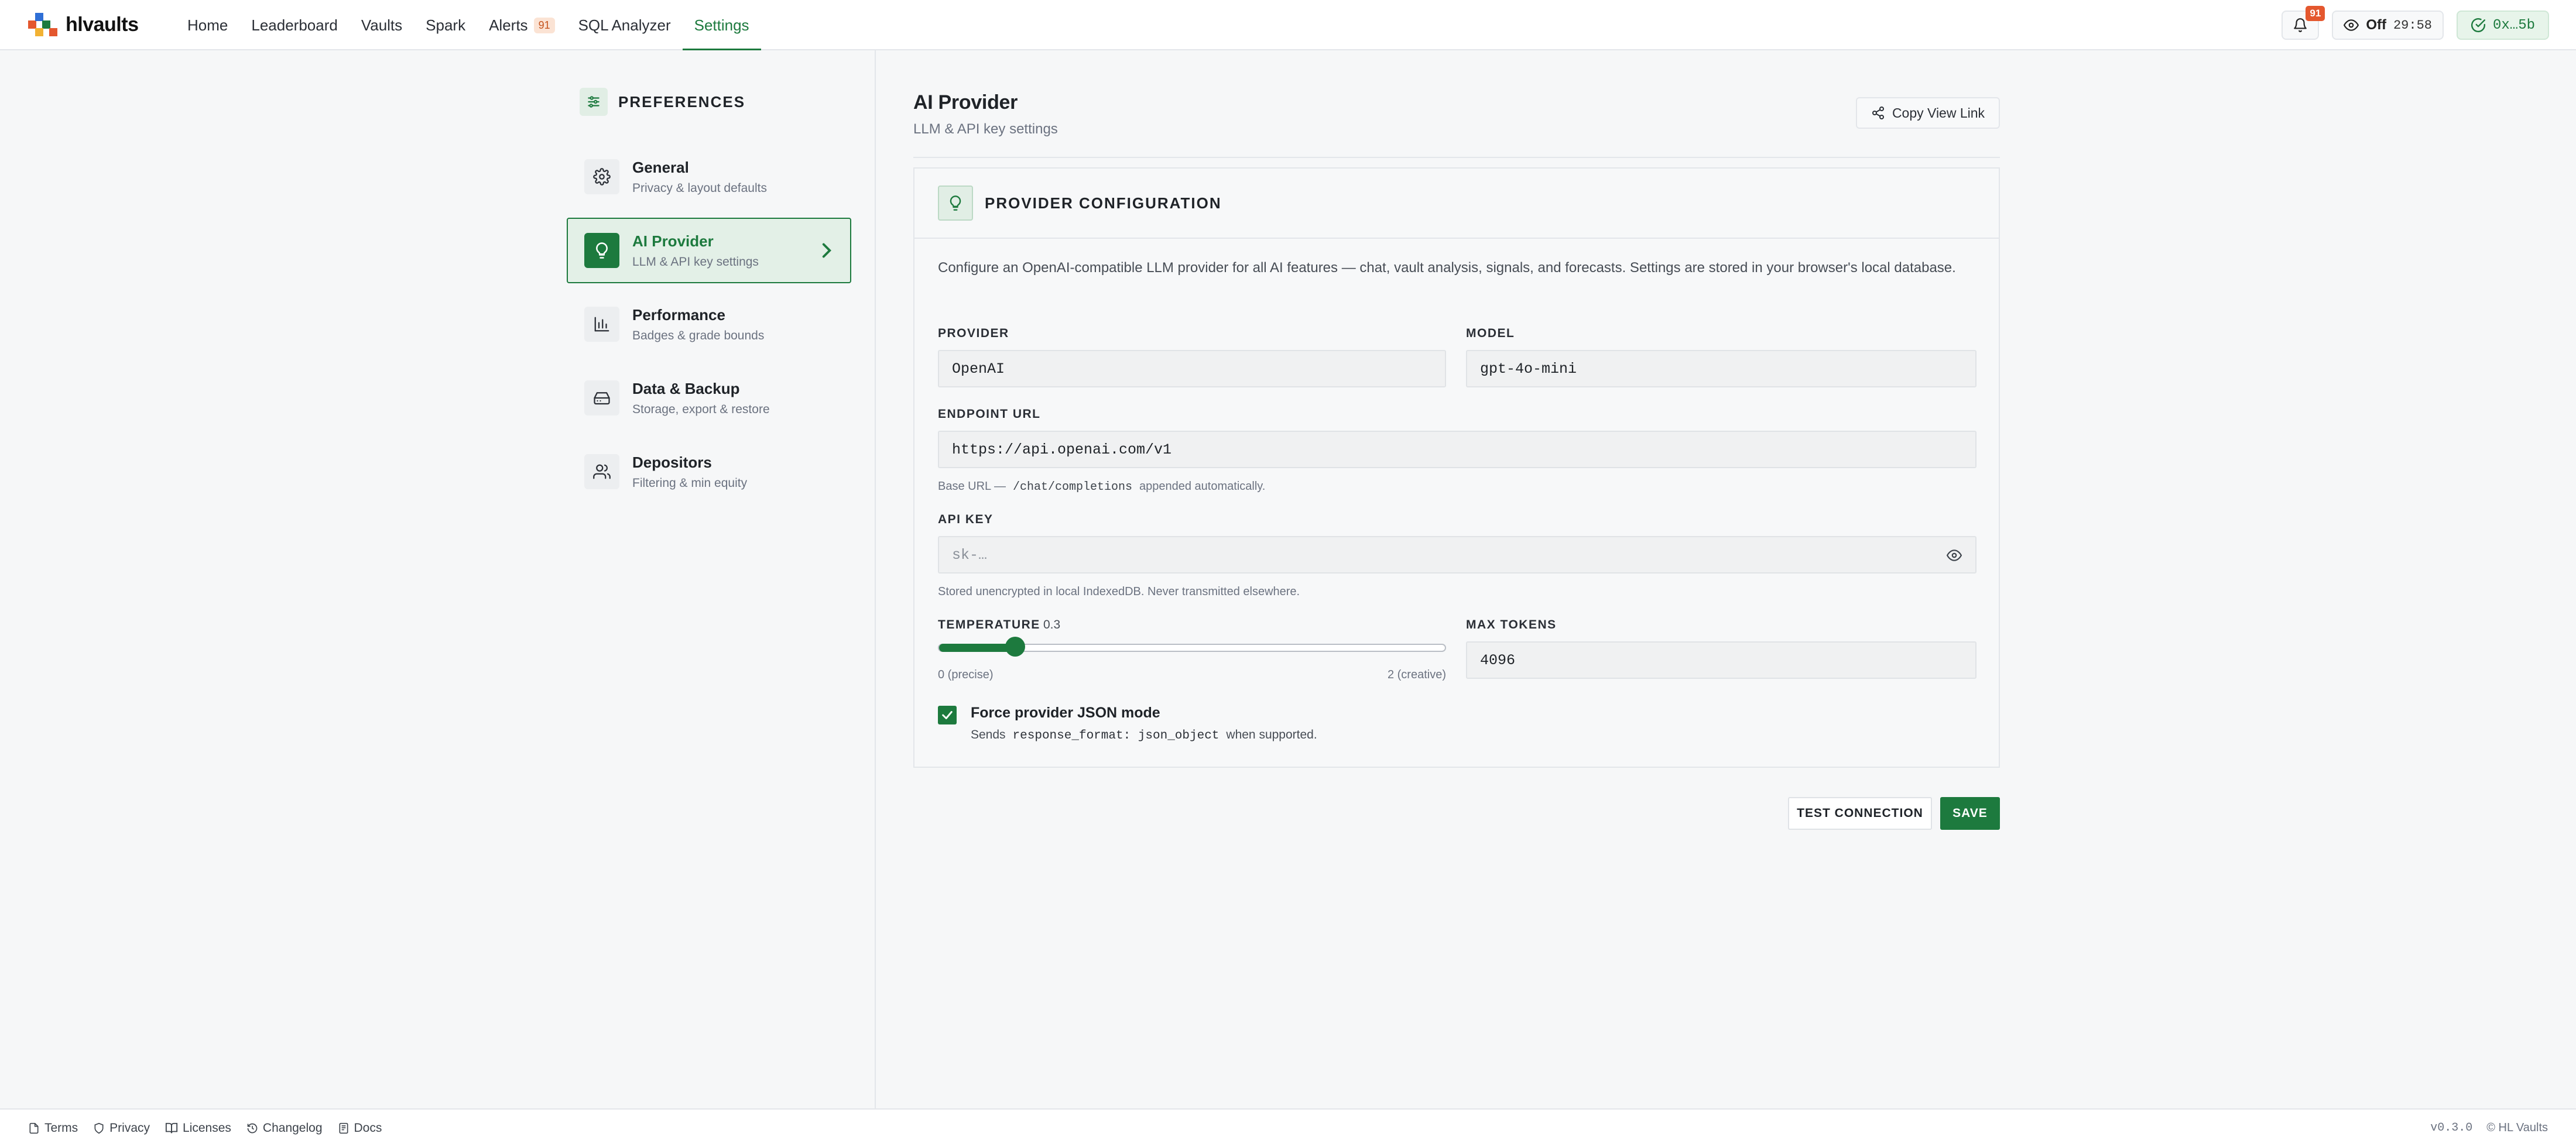 The width and height of the screenshot is (2576, 1147). I want to click on json-mode-checkbox, so click(947, 715).